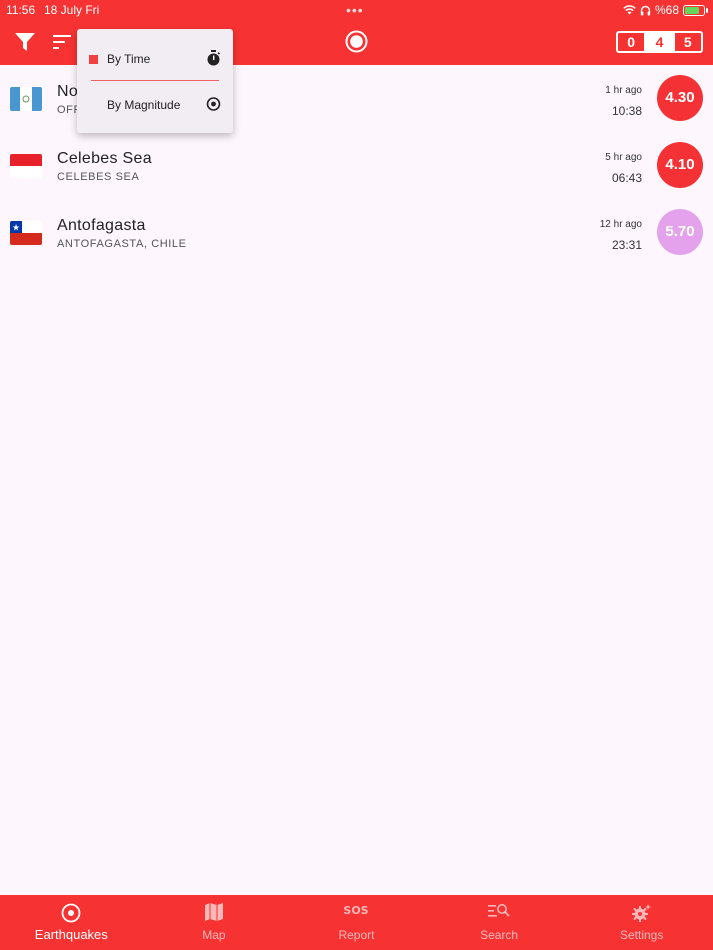 This screenshot has width=713, height=950. Describe the element at coordinates (623, 90) in the screenshot. I see `earthquake-time-ago: 1 hr ago` at that location.